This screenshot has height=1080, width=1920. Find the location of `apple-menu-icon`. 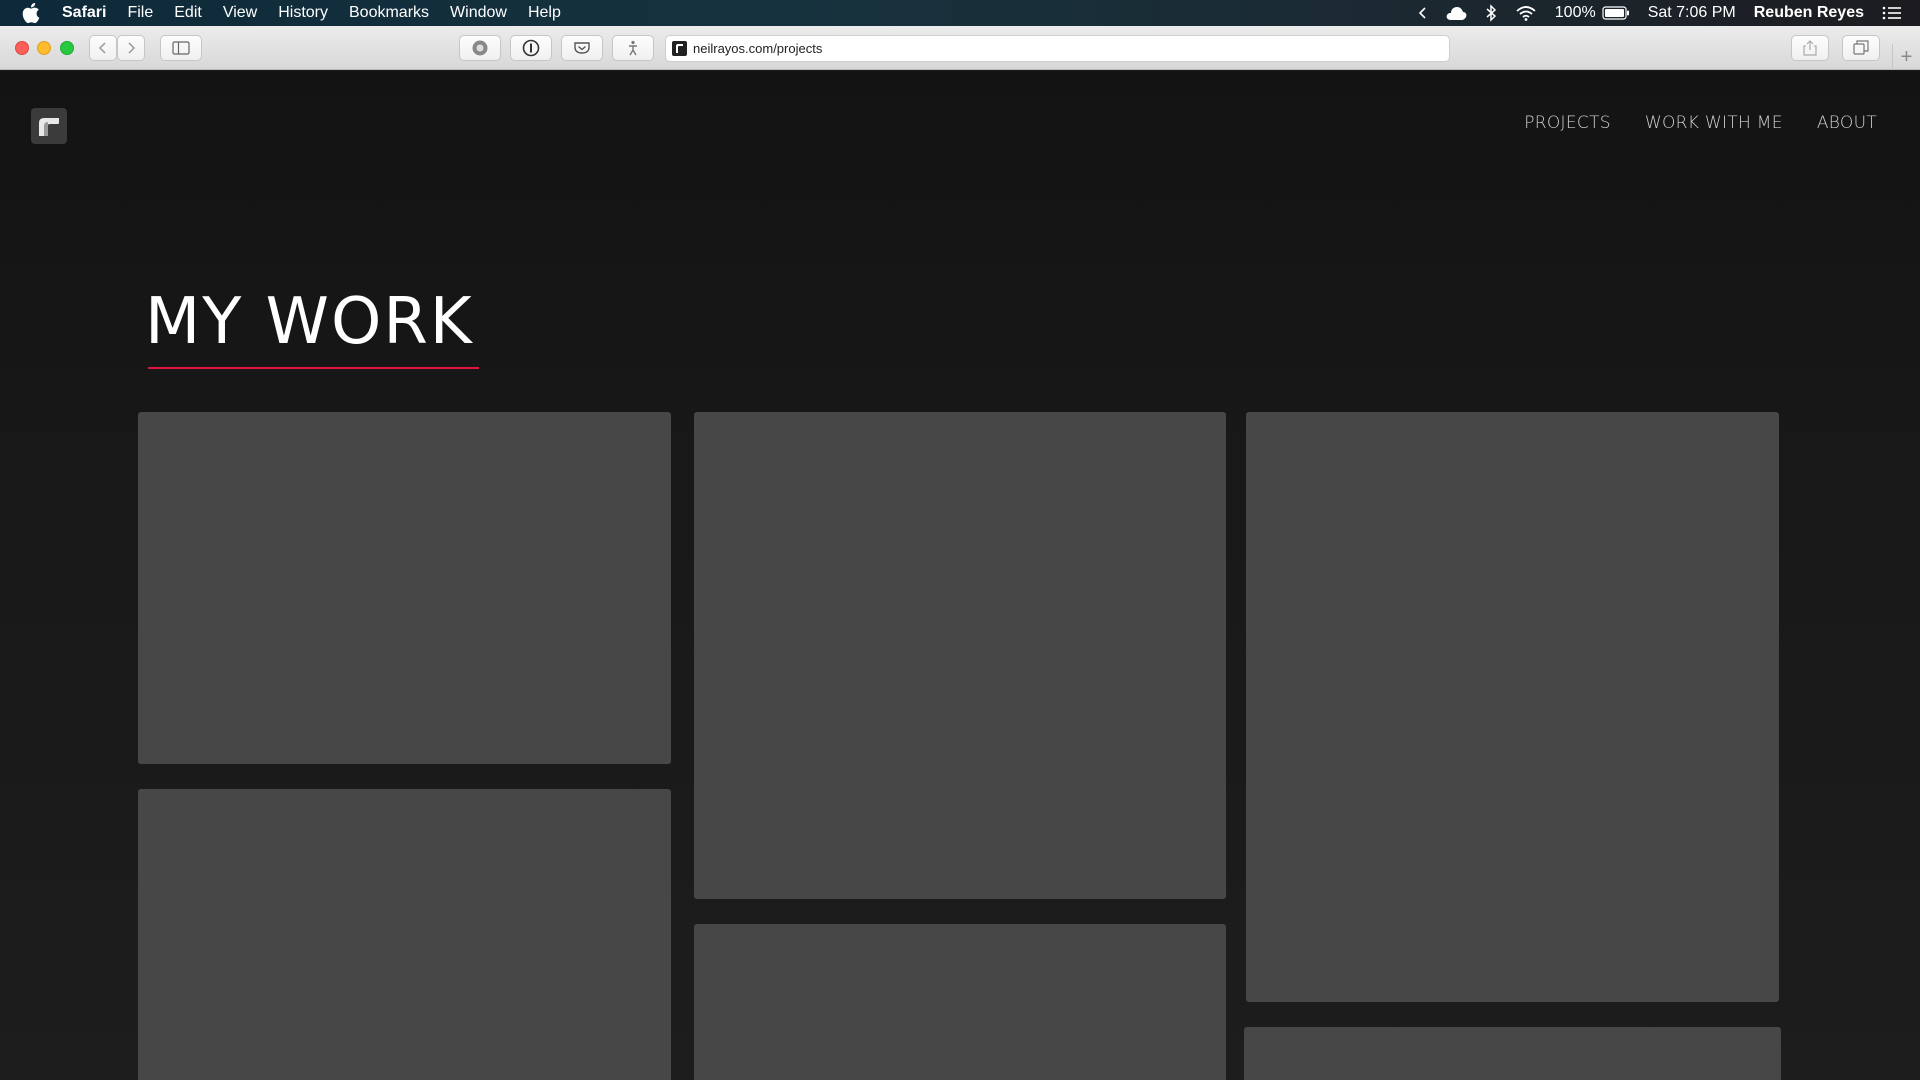

apple-menu-icon is located at coordinates (32, 13).